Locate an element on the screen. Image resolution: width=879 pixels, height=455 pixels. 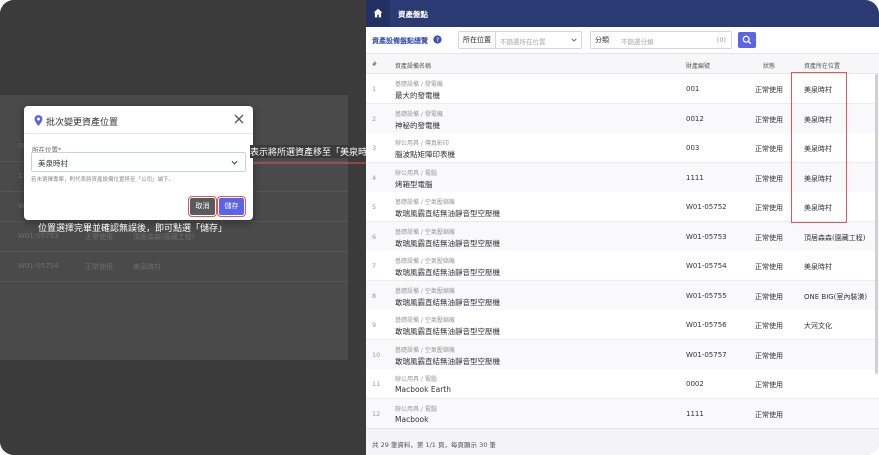
row-asset-code: W01-05753 is located at coordinates (706, 236).